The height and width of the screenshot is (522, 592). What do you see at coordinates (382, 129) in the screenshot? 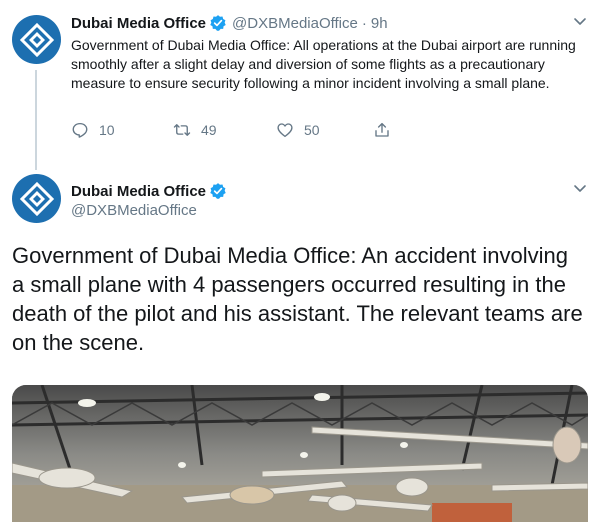
I see `share-icon` at bounding box center [382, 129].